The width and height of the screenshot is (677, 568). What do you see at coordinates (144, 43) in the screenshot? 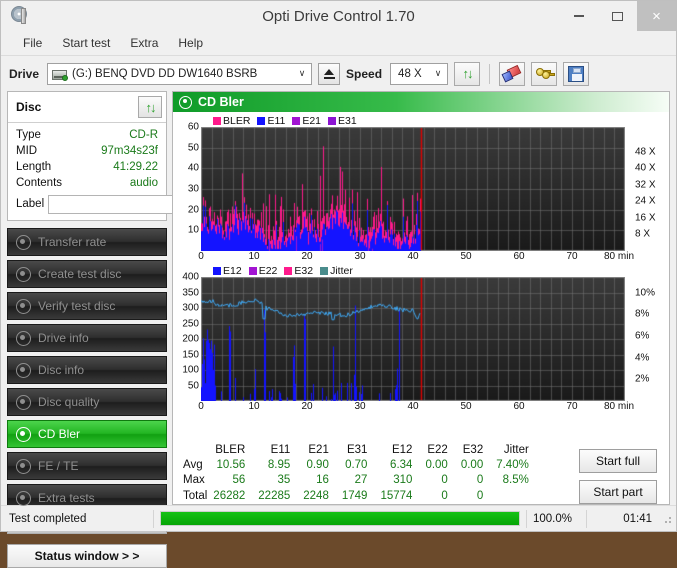
I see `menu-extra: Extra` at bounding box center [144, 43].